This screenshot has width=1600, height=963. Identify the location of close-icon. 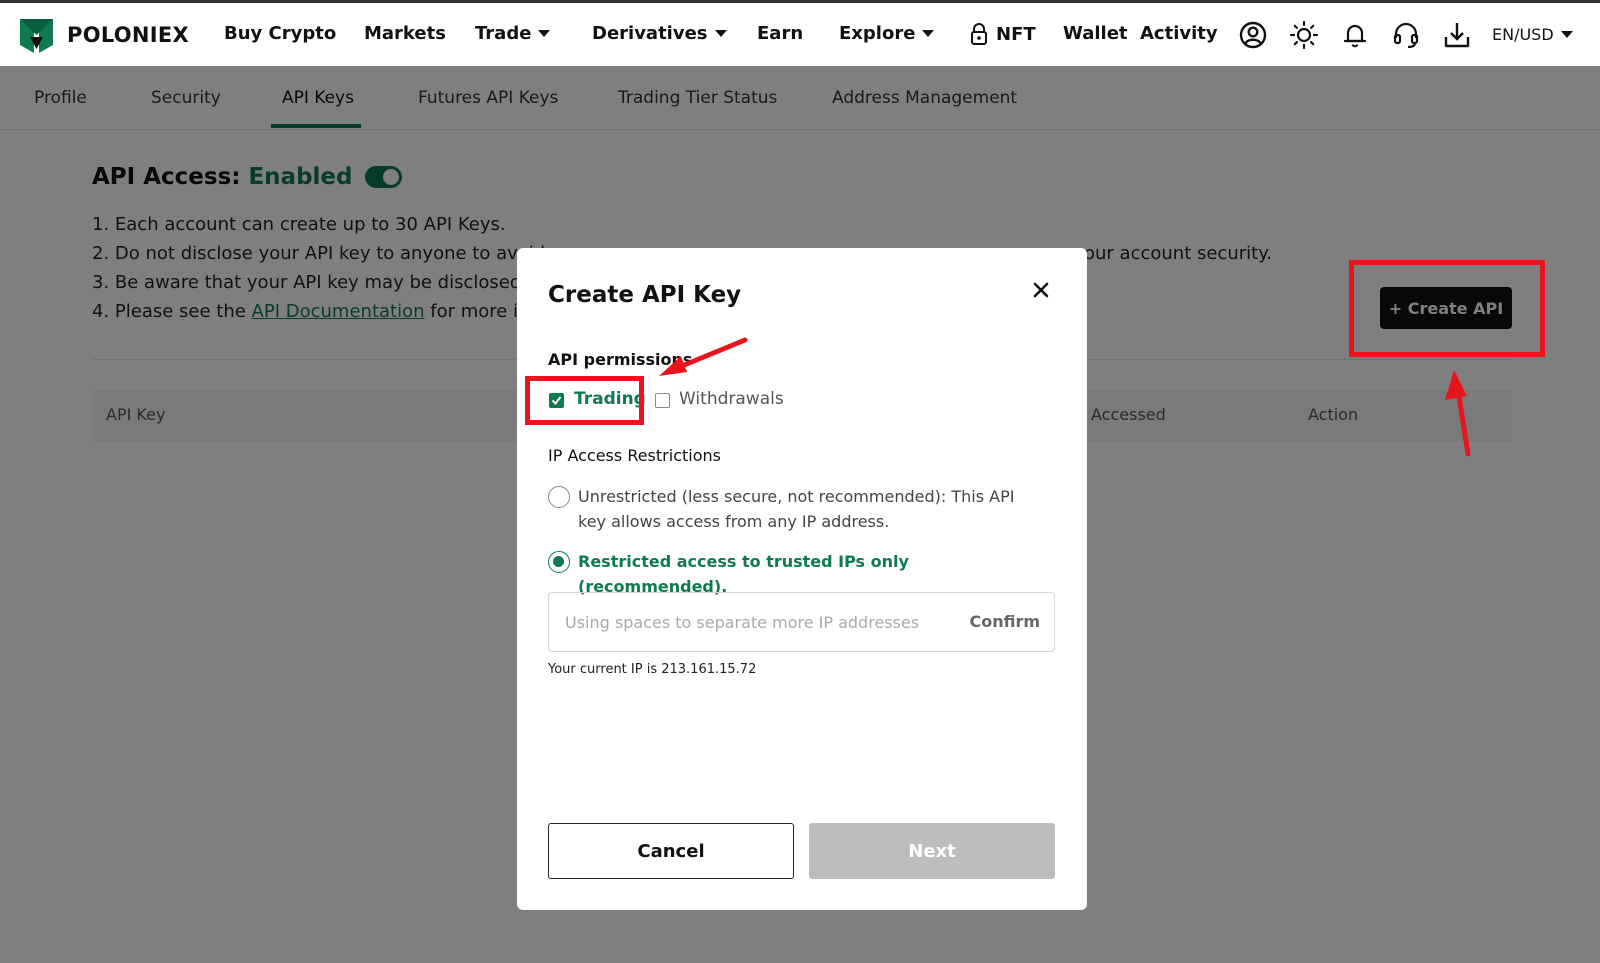
(1041, 290).